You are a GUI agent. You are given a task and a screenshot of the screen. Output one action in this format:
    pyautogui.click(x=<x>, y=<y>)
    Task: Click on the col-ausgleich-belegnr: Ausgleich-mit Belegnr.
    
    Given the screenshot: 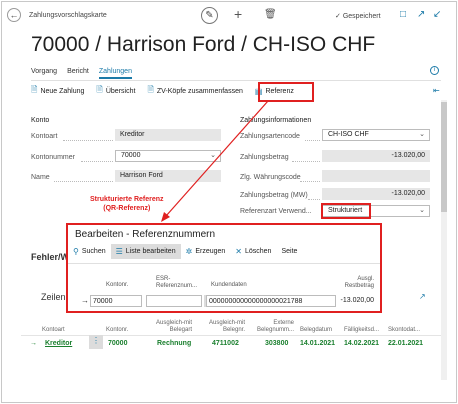 What is the action you would take?
    pyautogui.click(x=222, y=327)
    